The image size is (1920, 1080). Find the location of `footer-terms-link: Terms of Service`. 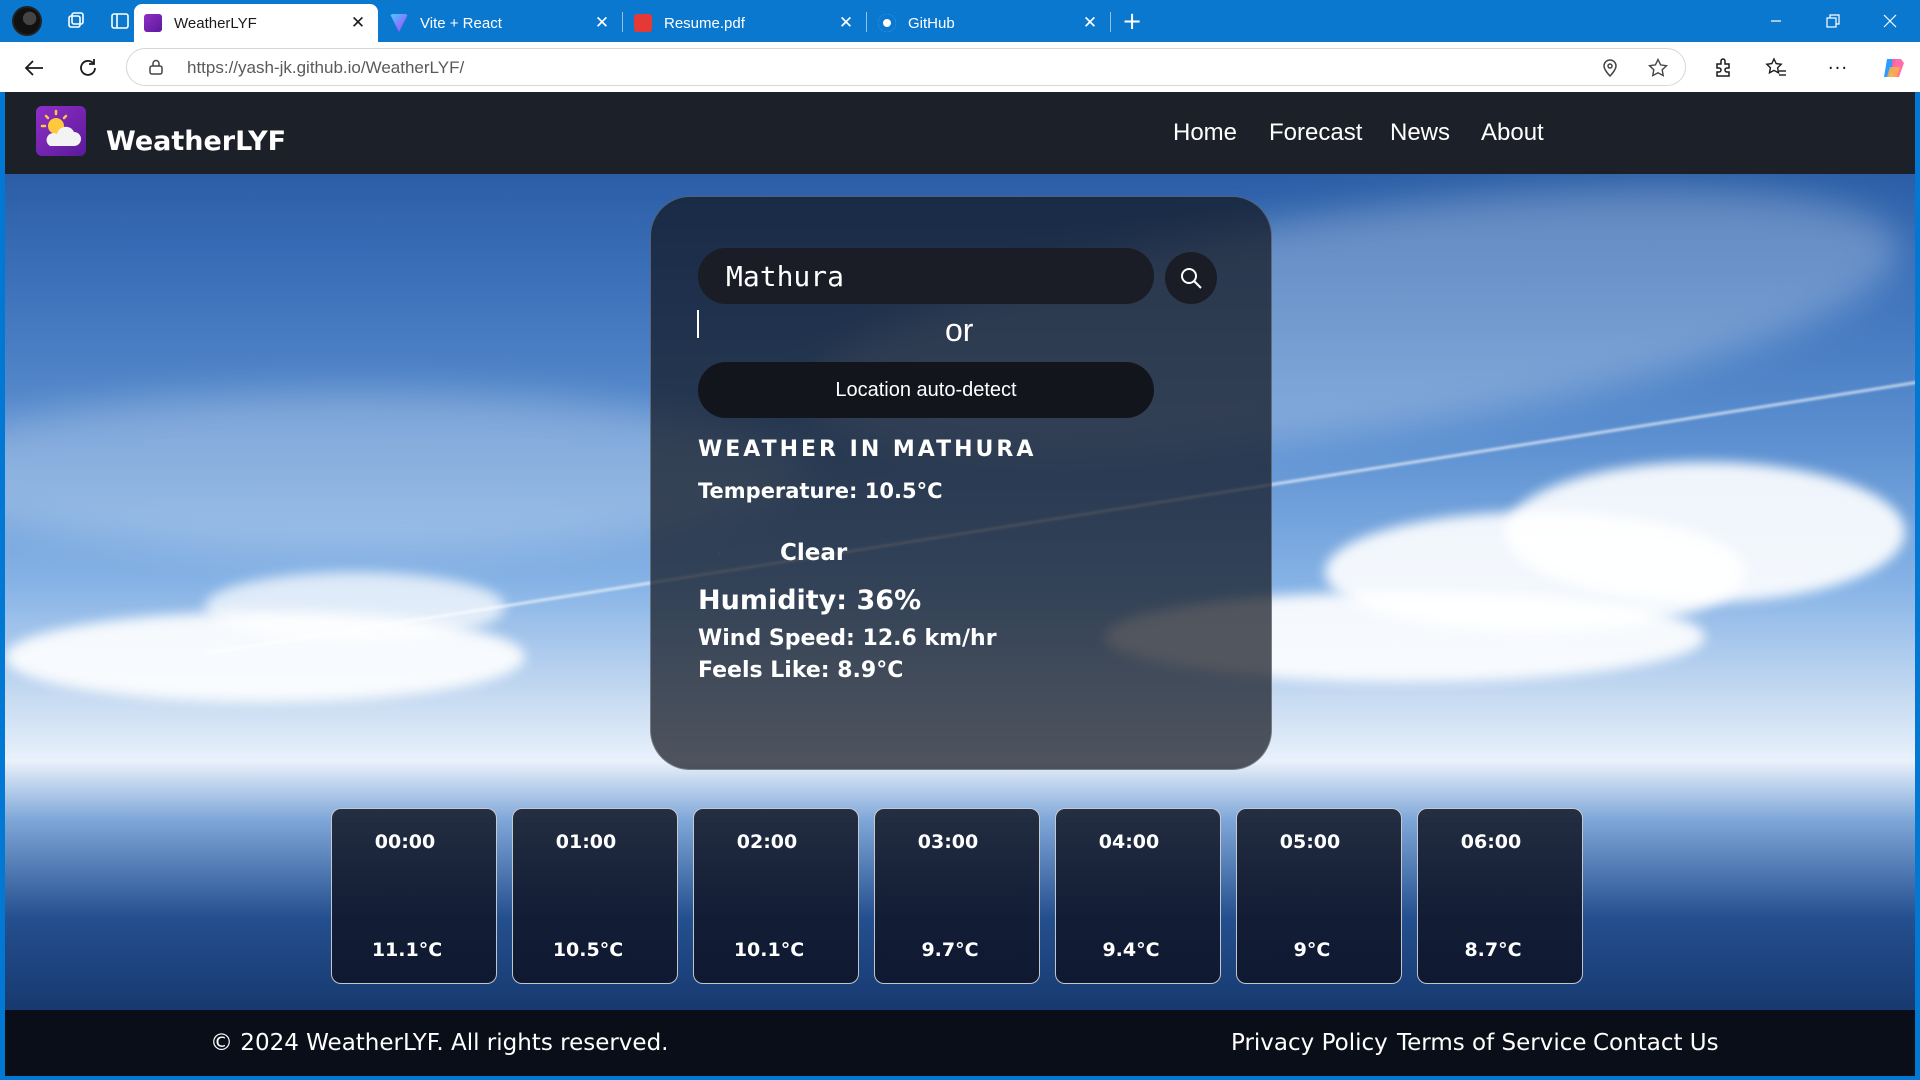

footer-terms-link: Terms of Service is located at coordinates (1492, 1043).